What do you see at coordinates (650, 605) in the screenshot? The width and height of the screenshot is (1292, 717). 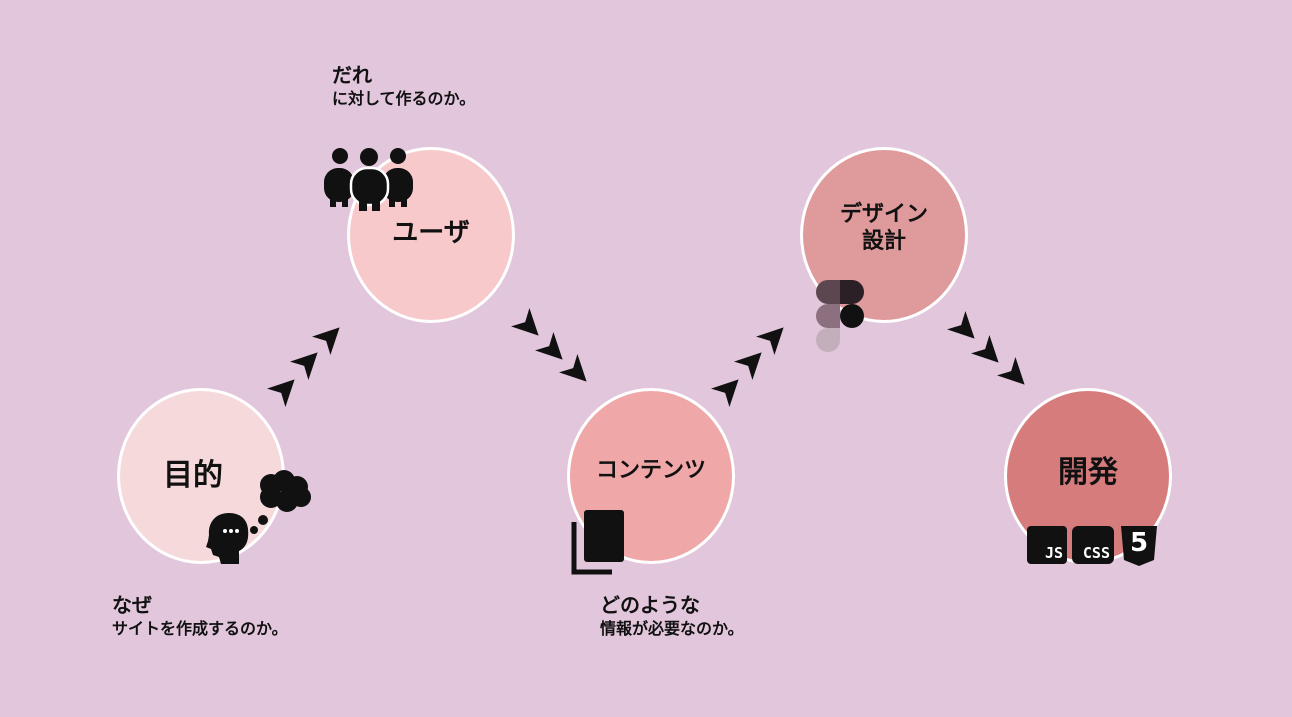 I see `caption-content-title: どのような` at bounding box center [650, 605].